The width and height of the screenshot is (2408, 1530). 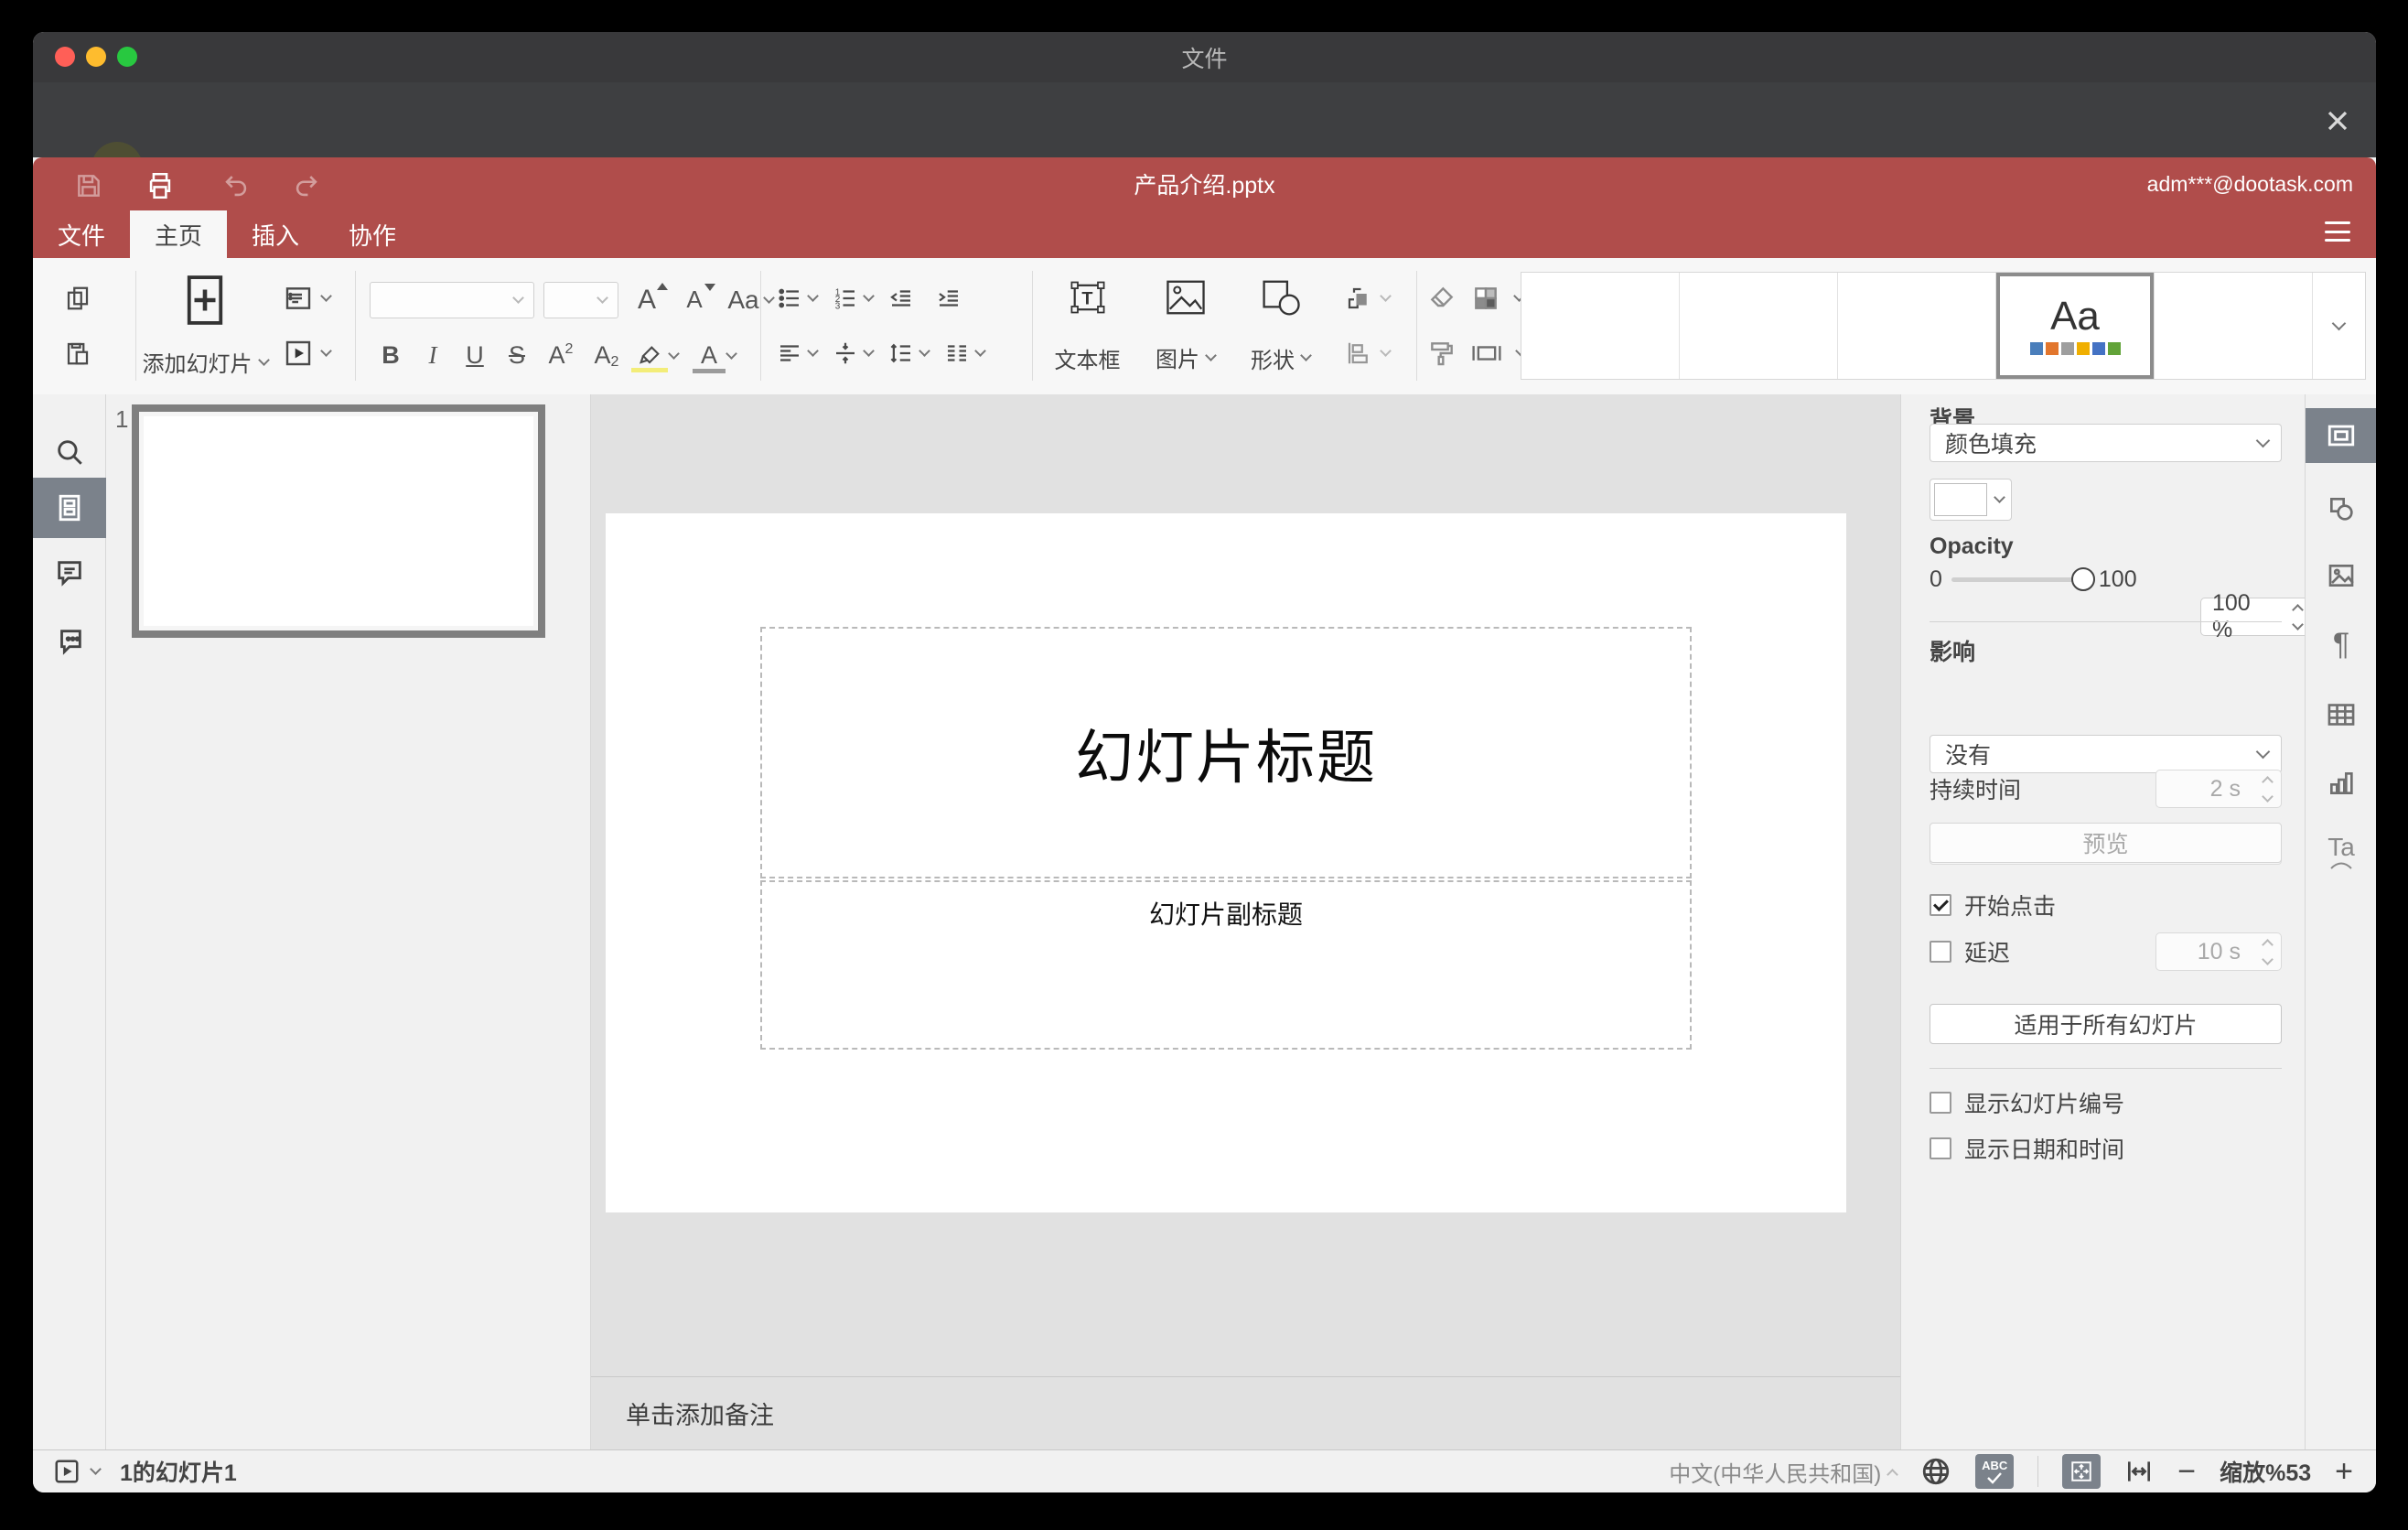 What do you see at coordinates (2341, 575) in the screenshot?
I see `image-settings-icon` at bounding box center [2341, 575].